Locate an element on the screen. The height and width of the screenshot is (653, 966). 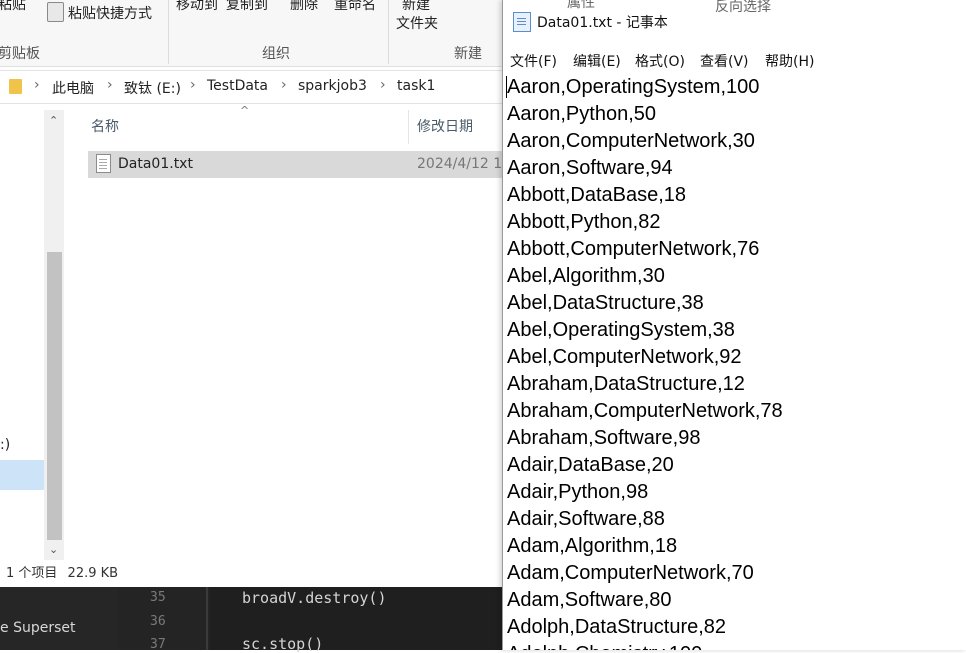
menu-file: 文件(F) is located at coordinates (533, 61).